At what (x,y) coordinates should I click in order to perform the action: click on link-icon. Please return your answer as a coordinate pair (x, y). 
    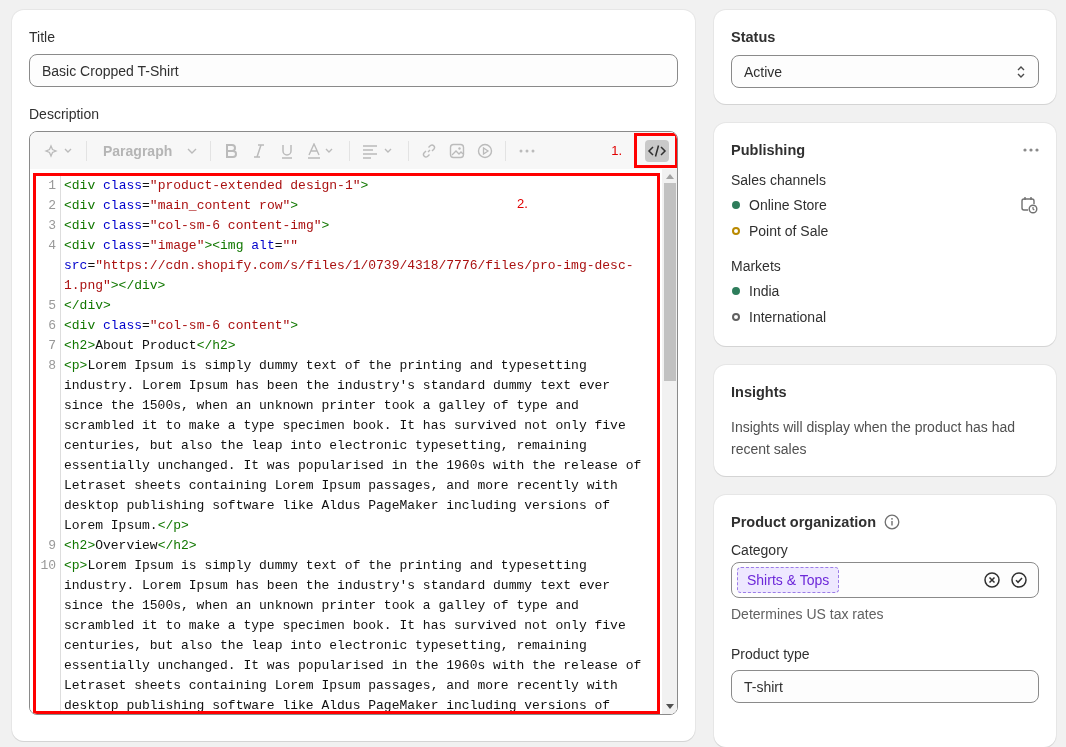
    Looking at the image, I should click on (429, 150).